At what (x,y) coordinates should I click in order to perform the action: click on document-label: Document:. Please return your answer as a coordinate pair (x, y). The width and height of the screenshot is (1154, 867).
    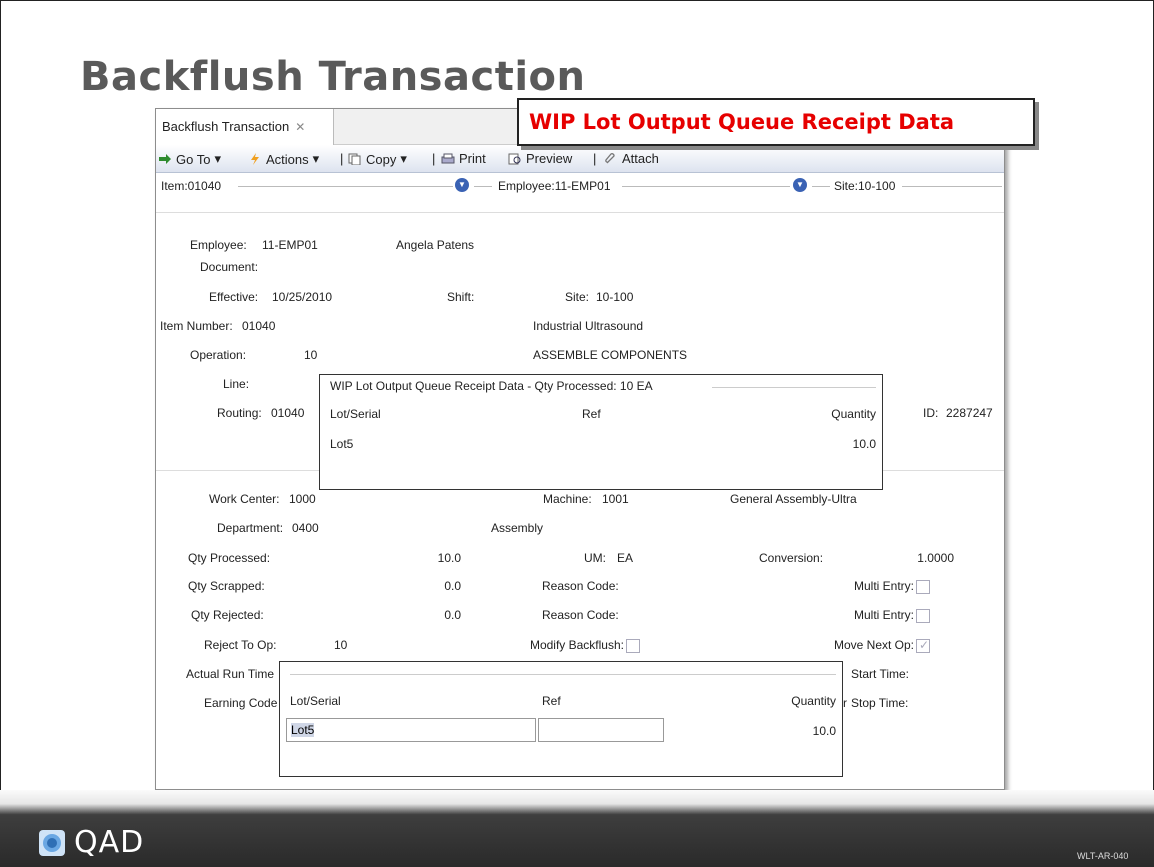
    Looking at the image, I should click on (229, 267).